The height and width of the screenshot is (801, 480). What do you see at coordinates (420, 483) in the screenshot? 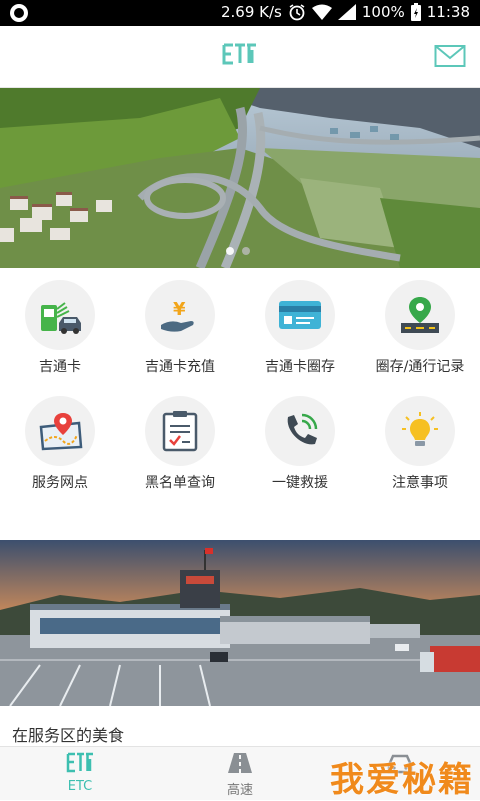
I see `grid-item-label: 注意事项` at bounding box center [420, 483].